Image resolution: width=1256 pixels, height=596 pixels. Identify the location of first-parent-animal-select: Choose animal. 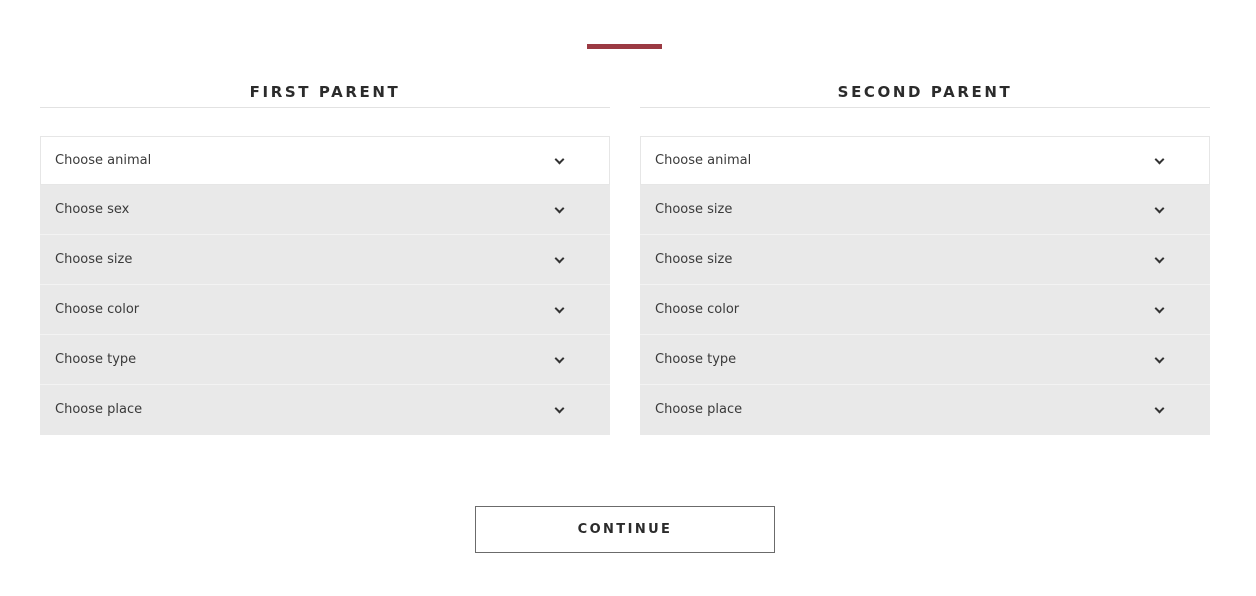
(325, 160).